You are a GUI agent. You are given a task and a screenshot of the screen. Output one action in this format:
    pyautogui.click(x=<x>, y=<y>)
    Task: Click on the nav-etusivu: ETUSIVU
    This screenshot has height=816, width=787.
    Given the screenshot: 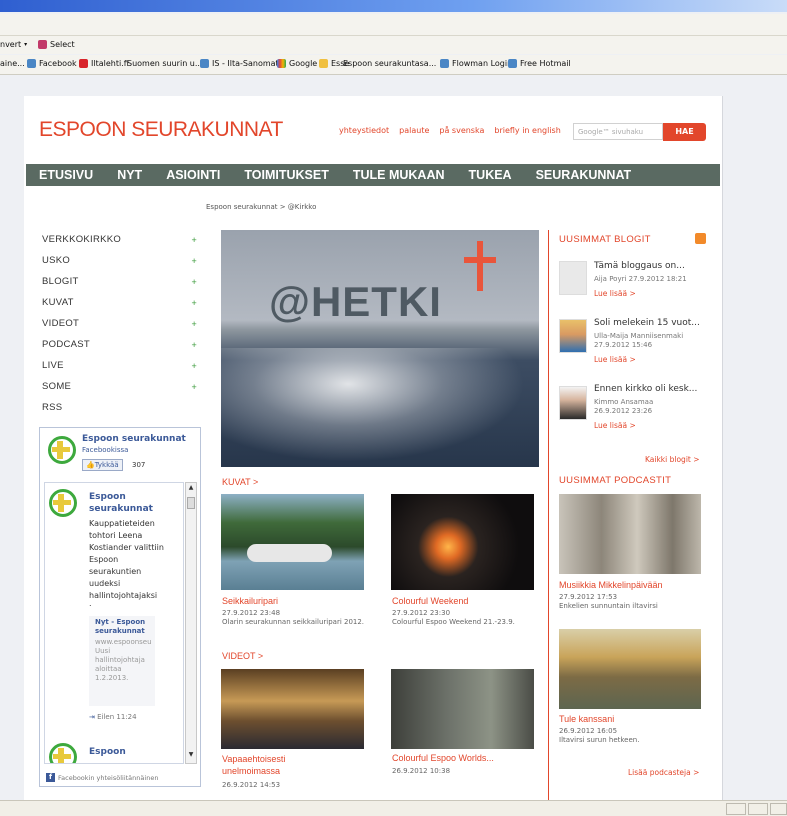 What is the action you would take?
    pyautogui.click(x=65, y=175)
    